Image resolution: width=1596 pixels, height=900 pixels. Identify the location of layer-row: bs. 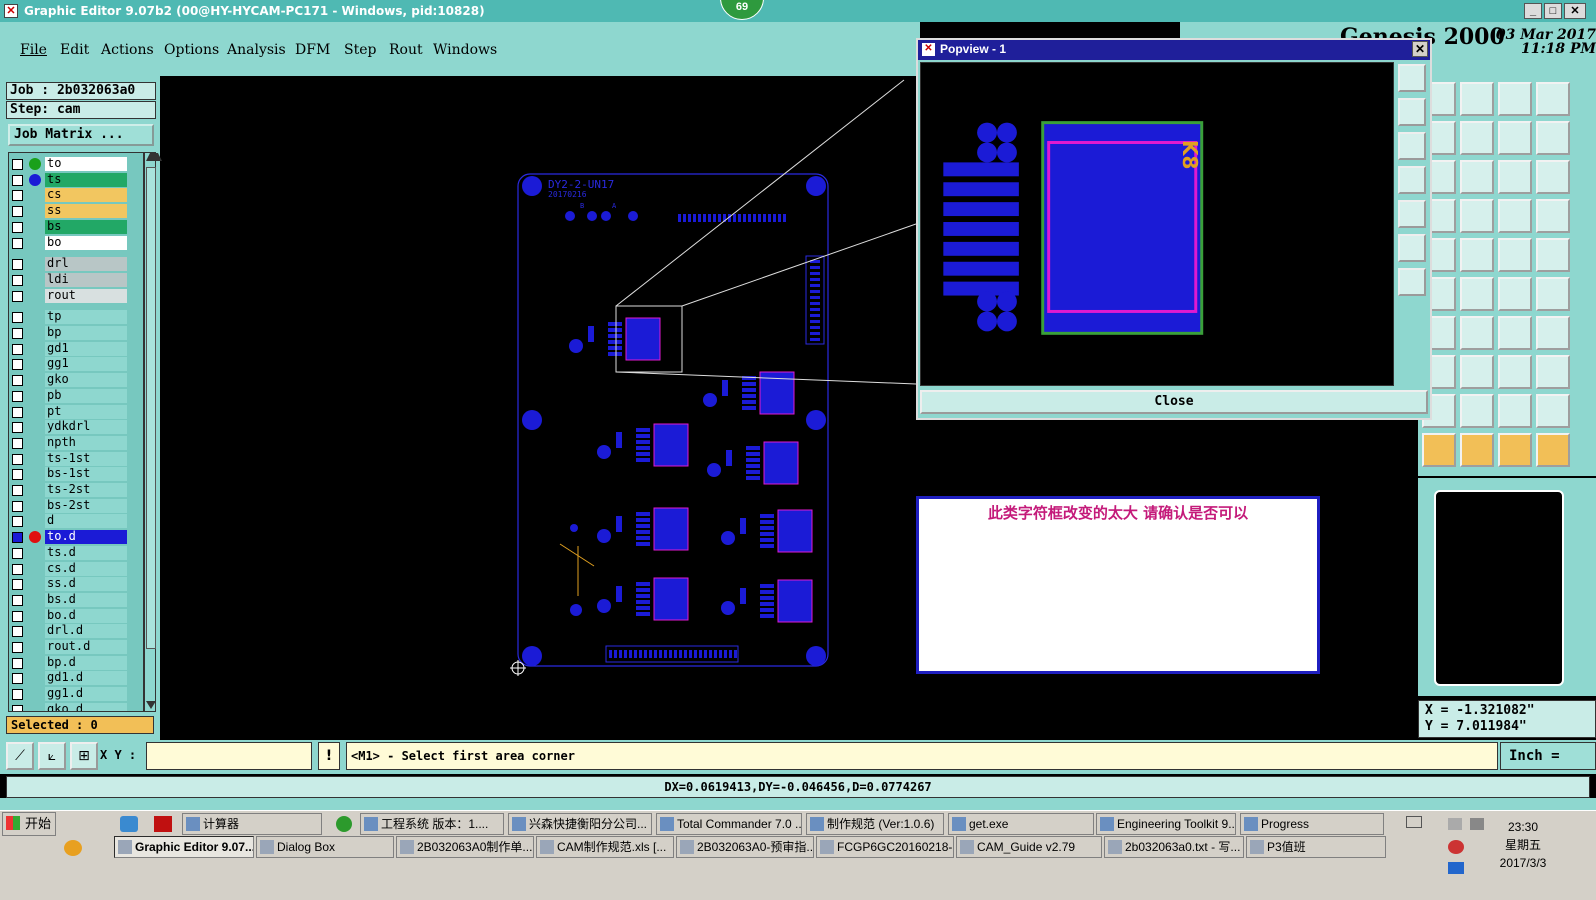
(76, 226).